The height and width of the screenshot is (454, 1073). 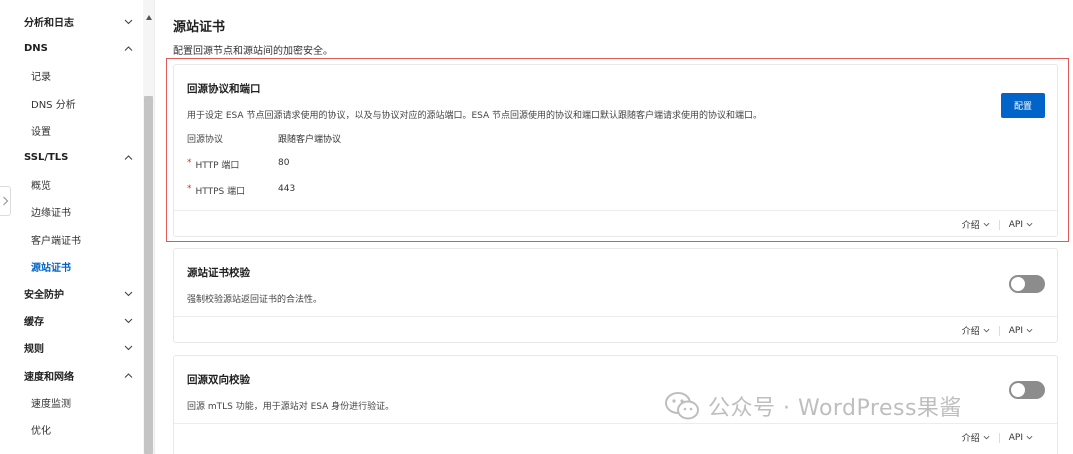 What do you see at coordinates (53, 105) in the screenshot?
I see `sidebar-item-label: DNS 分析` at bounding box center [53, 105].